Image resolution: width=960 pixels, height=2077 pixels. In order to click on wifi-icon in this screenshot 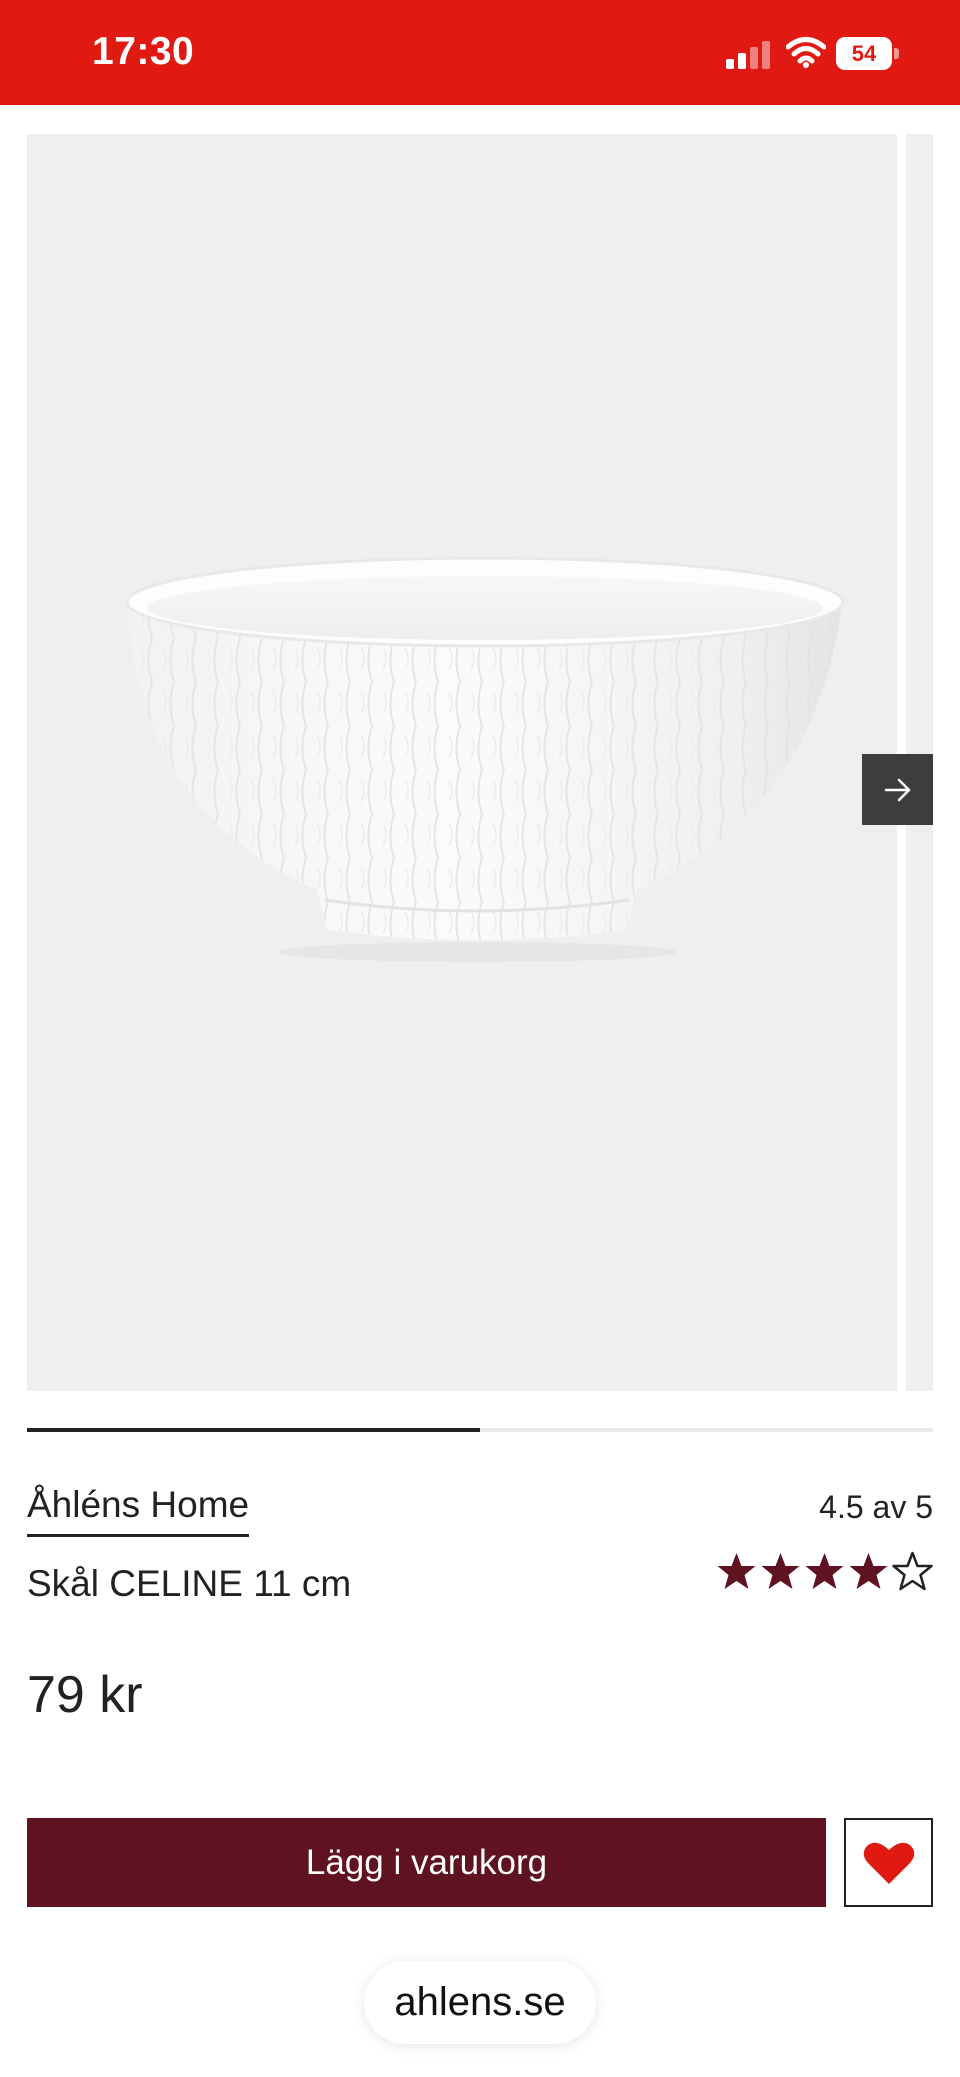, I will do `click(806, 52)`.